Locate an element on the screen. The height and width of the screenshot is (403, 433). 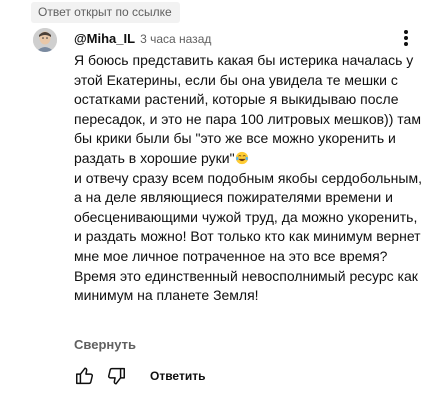
author-name: @Miha_IL is located at coordinates (104, 38).